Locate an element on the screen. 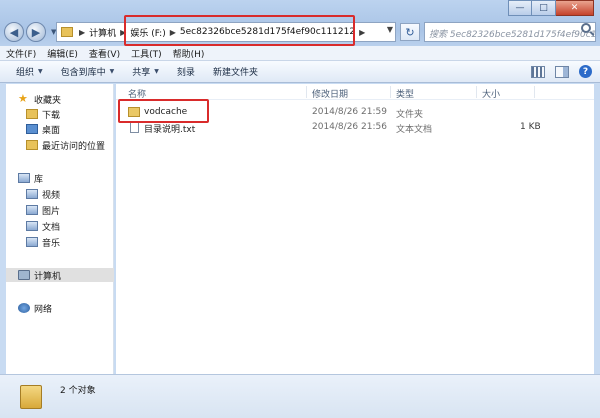 This screenshot has width=600, height=418. include-in-library-button: 包含到库中 ▼ is located at coordinates (88, 71).